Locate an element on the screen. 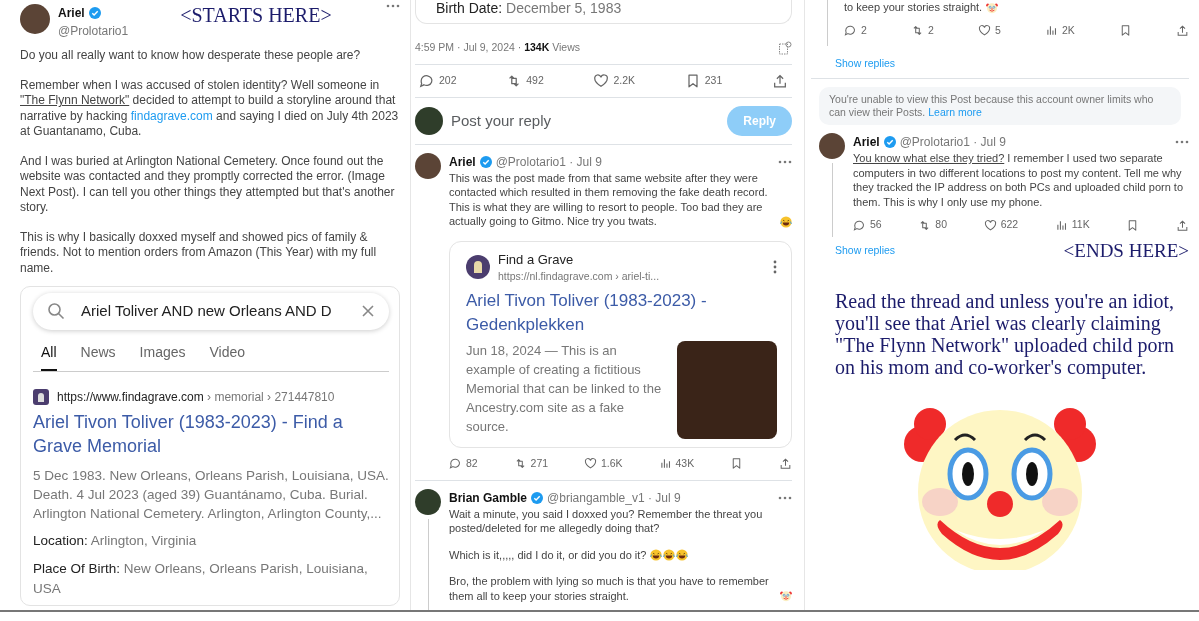 This screenshot has height=621, width=1199. action-count: 82 is located at coordinates (472, 463).